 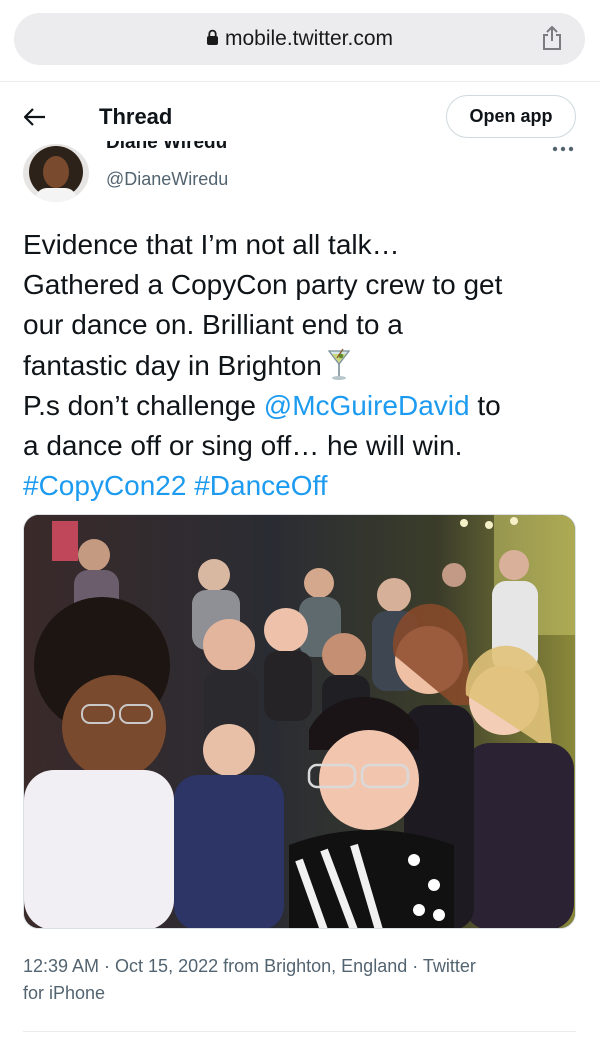 I want to click on avatar, so click(x=56, y=173).